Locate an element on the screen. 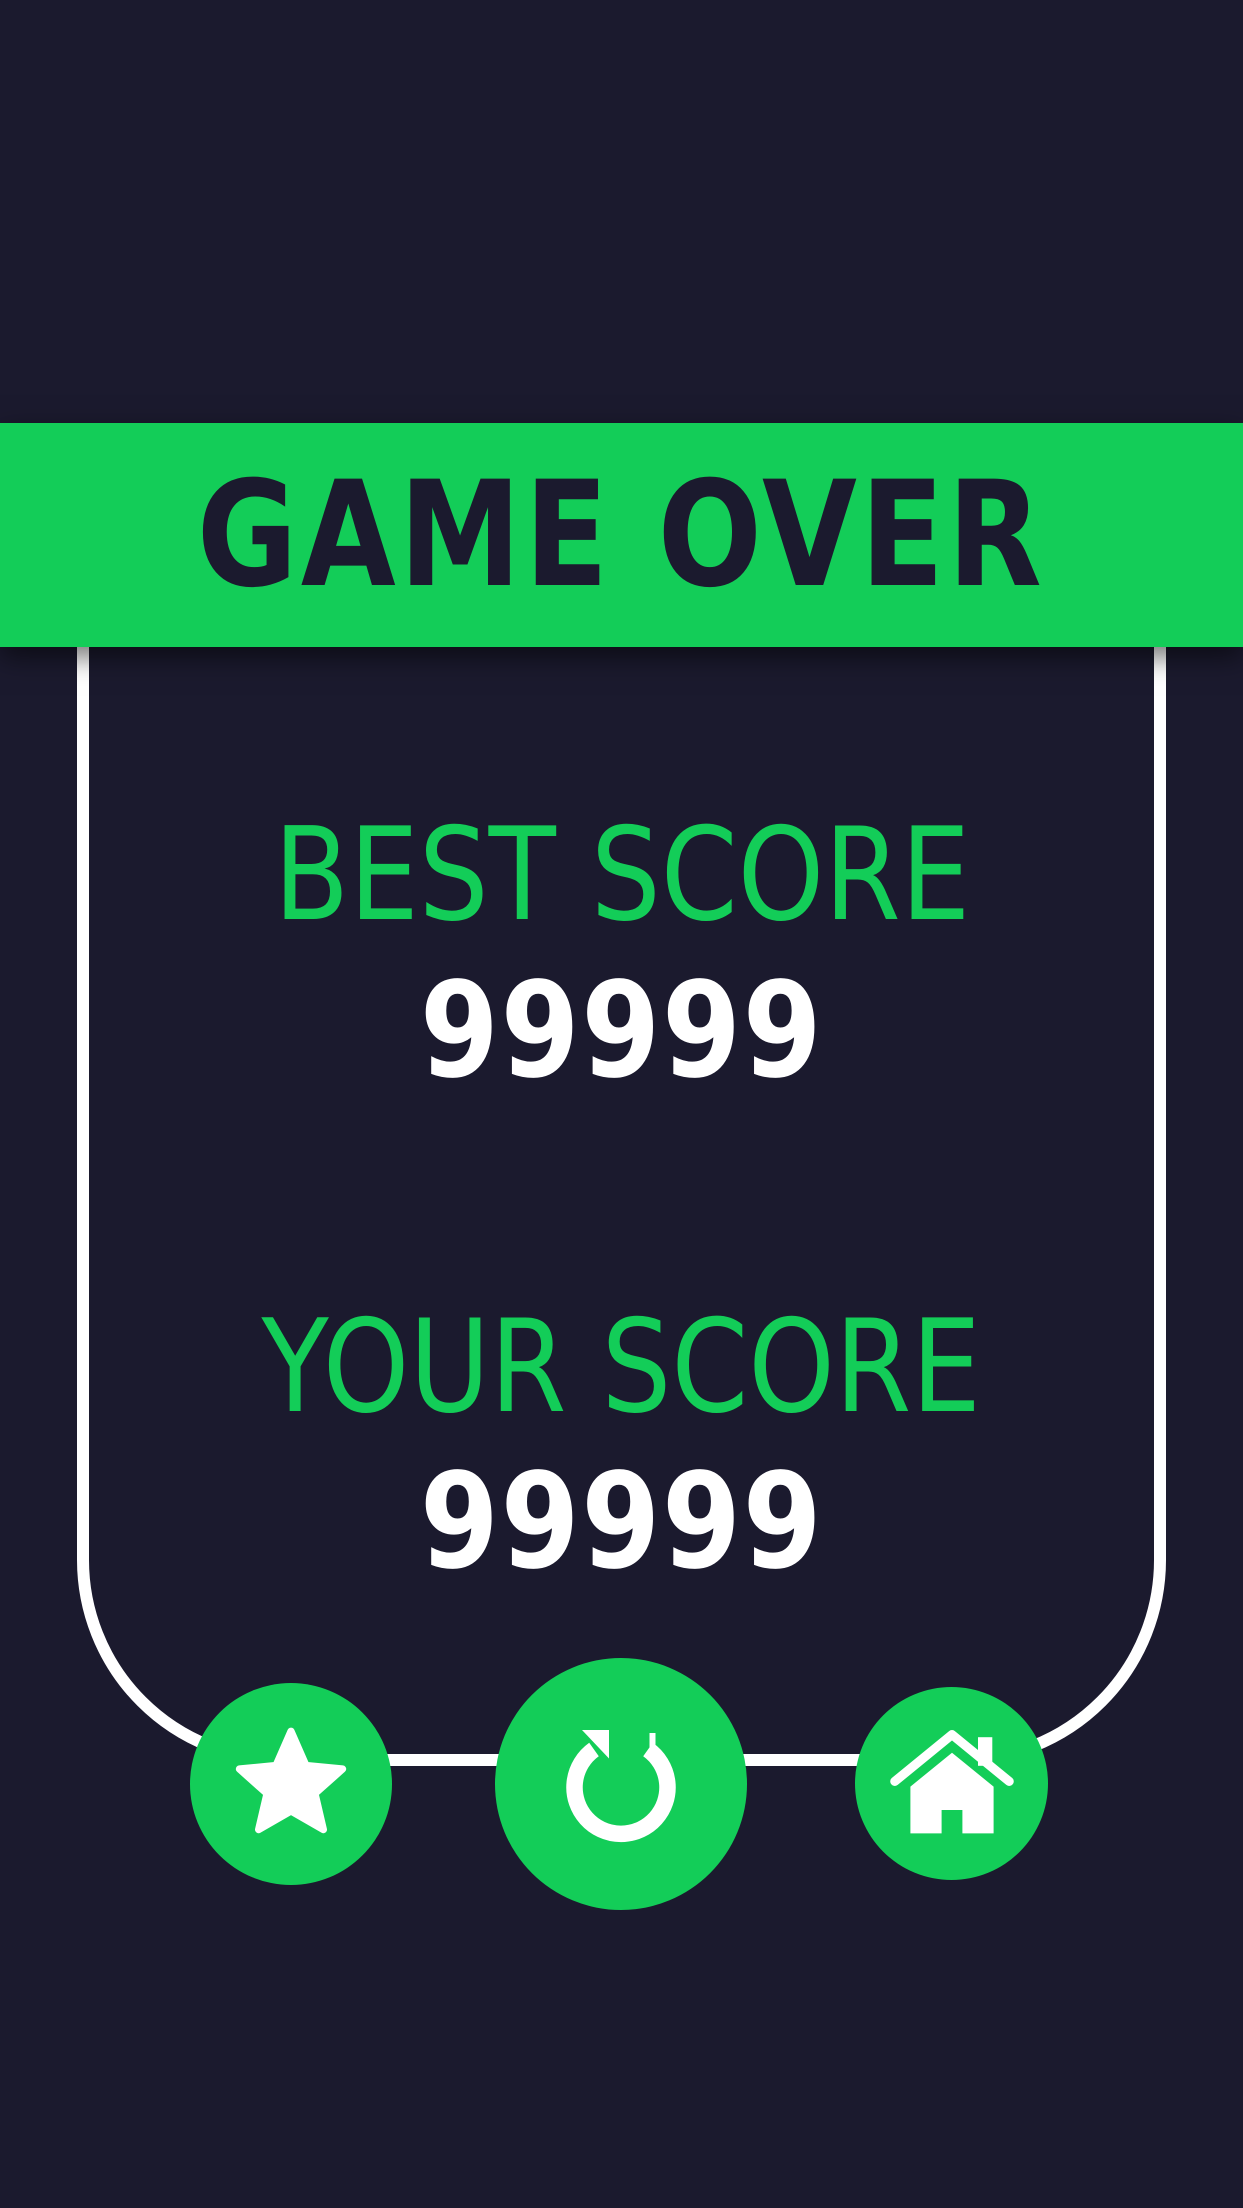  best-score-label: BEST SCORE is located at coordinates (621, 875).